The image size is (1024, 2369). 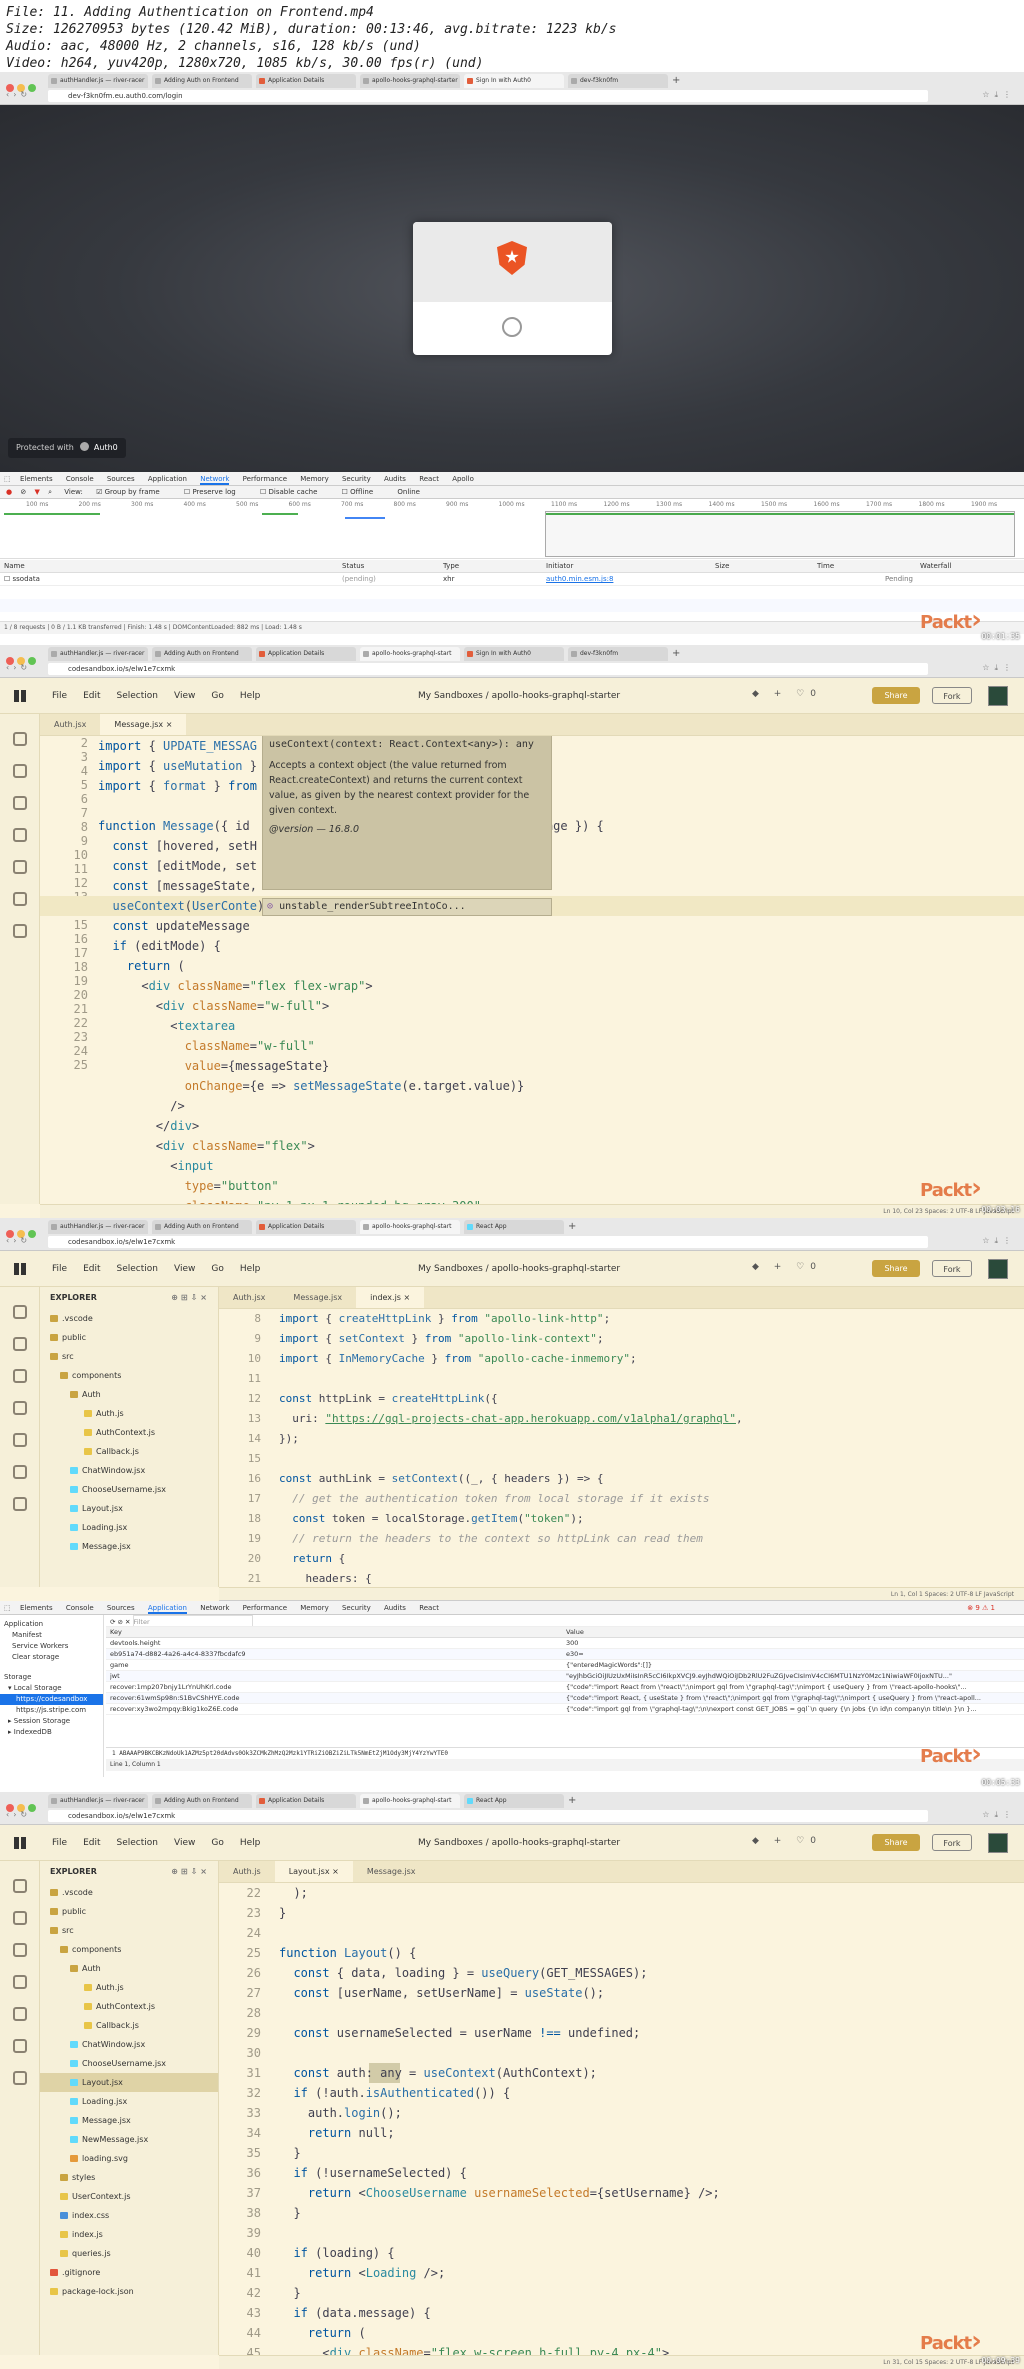 I want to click on file-item: AuthContext.js, so click(x=129, y=2006).